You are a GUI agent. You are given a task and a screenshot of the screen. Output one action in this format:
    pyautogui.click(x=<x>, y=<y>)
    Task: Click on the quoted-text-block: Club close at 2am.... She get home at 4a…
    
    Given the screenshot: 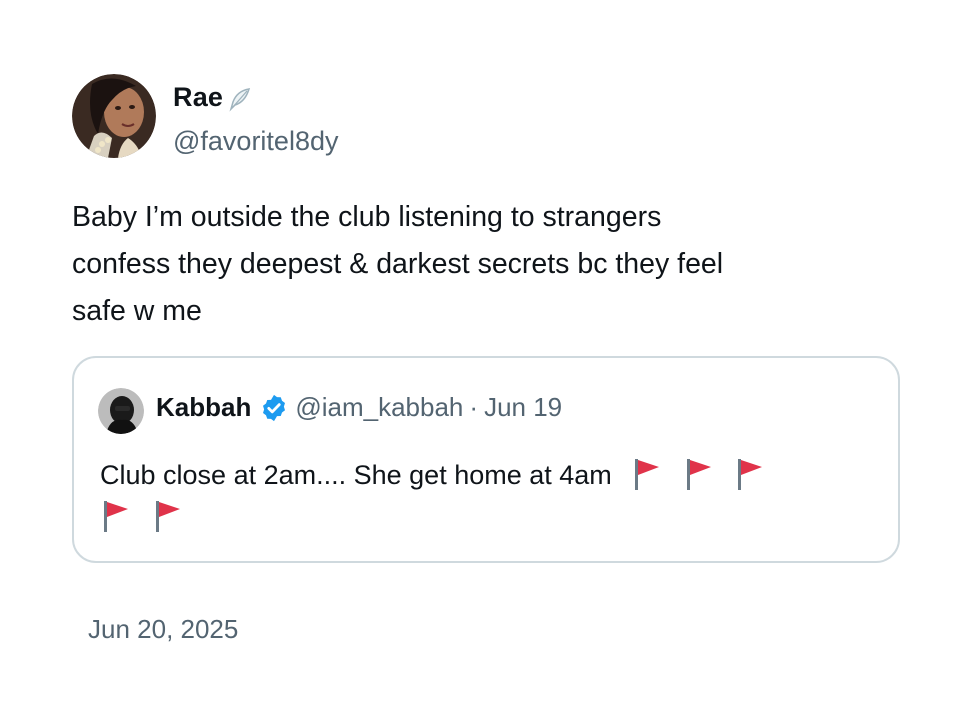 What is the action you would take?
    pyautogui.click(x=490, y=496)
    